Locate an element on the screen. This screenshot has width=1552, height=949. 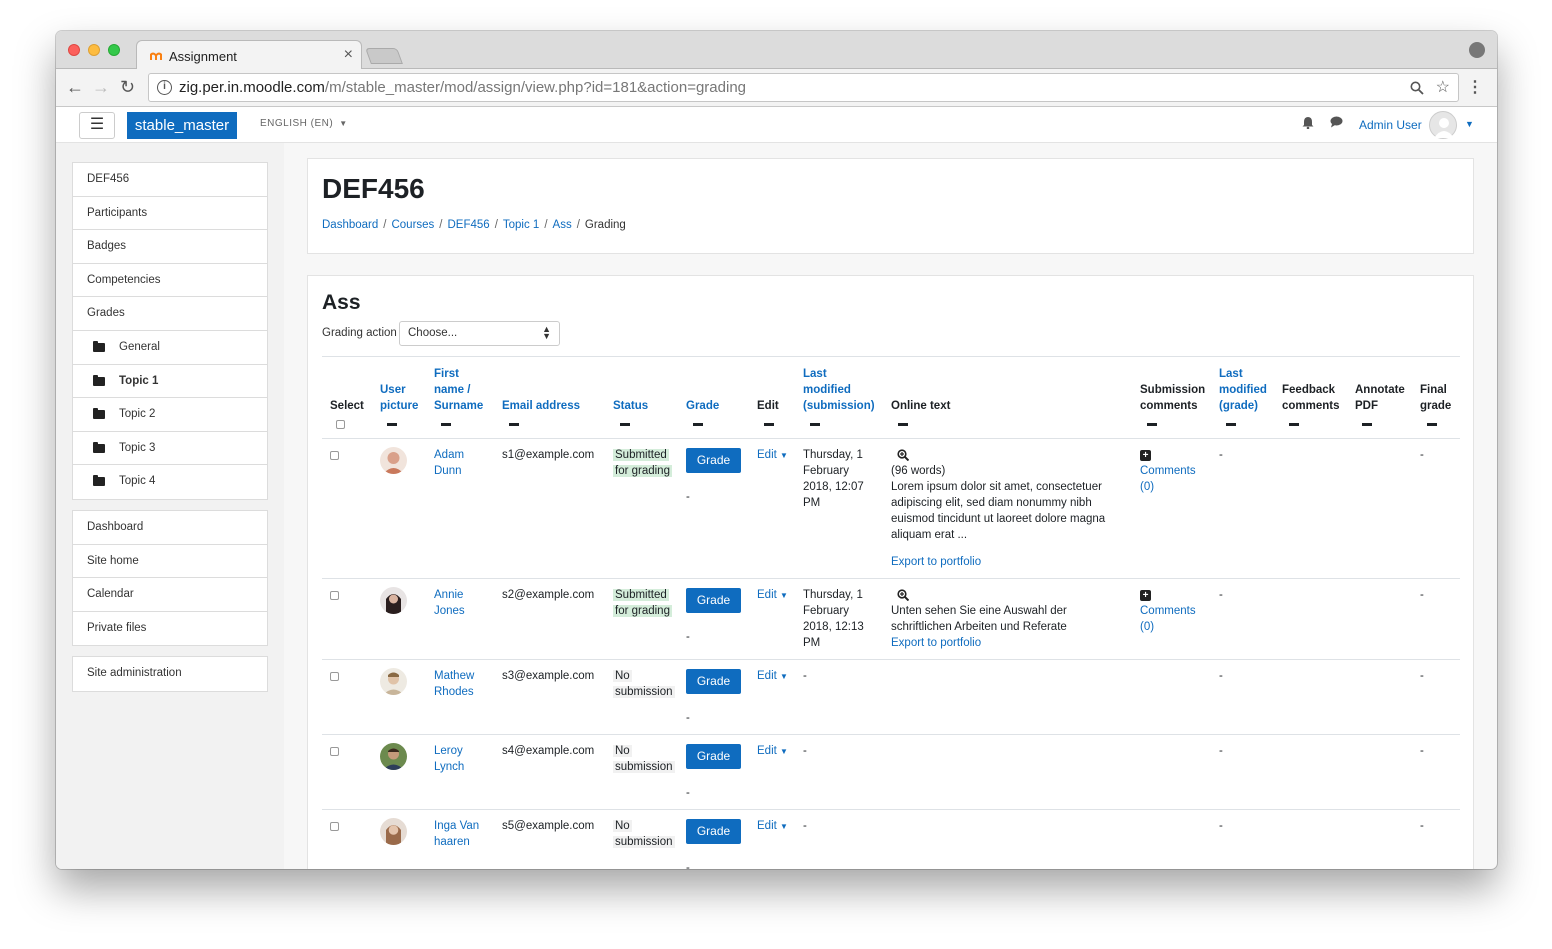
grading-action-select: Choose... ▲ ▼ is located at coordinates (479, 333).